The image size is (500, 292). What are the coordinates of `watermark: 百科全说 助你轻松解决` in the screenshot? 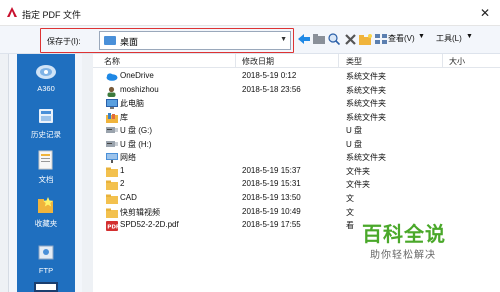 It's located at (431, 245).